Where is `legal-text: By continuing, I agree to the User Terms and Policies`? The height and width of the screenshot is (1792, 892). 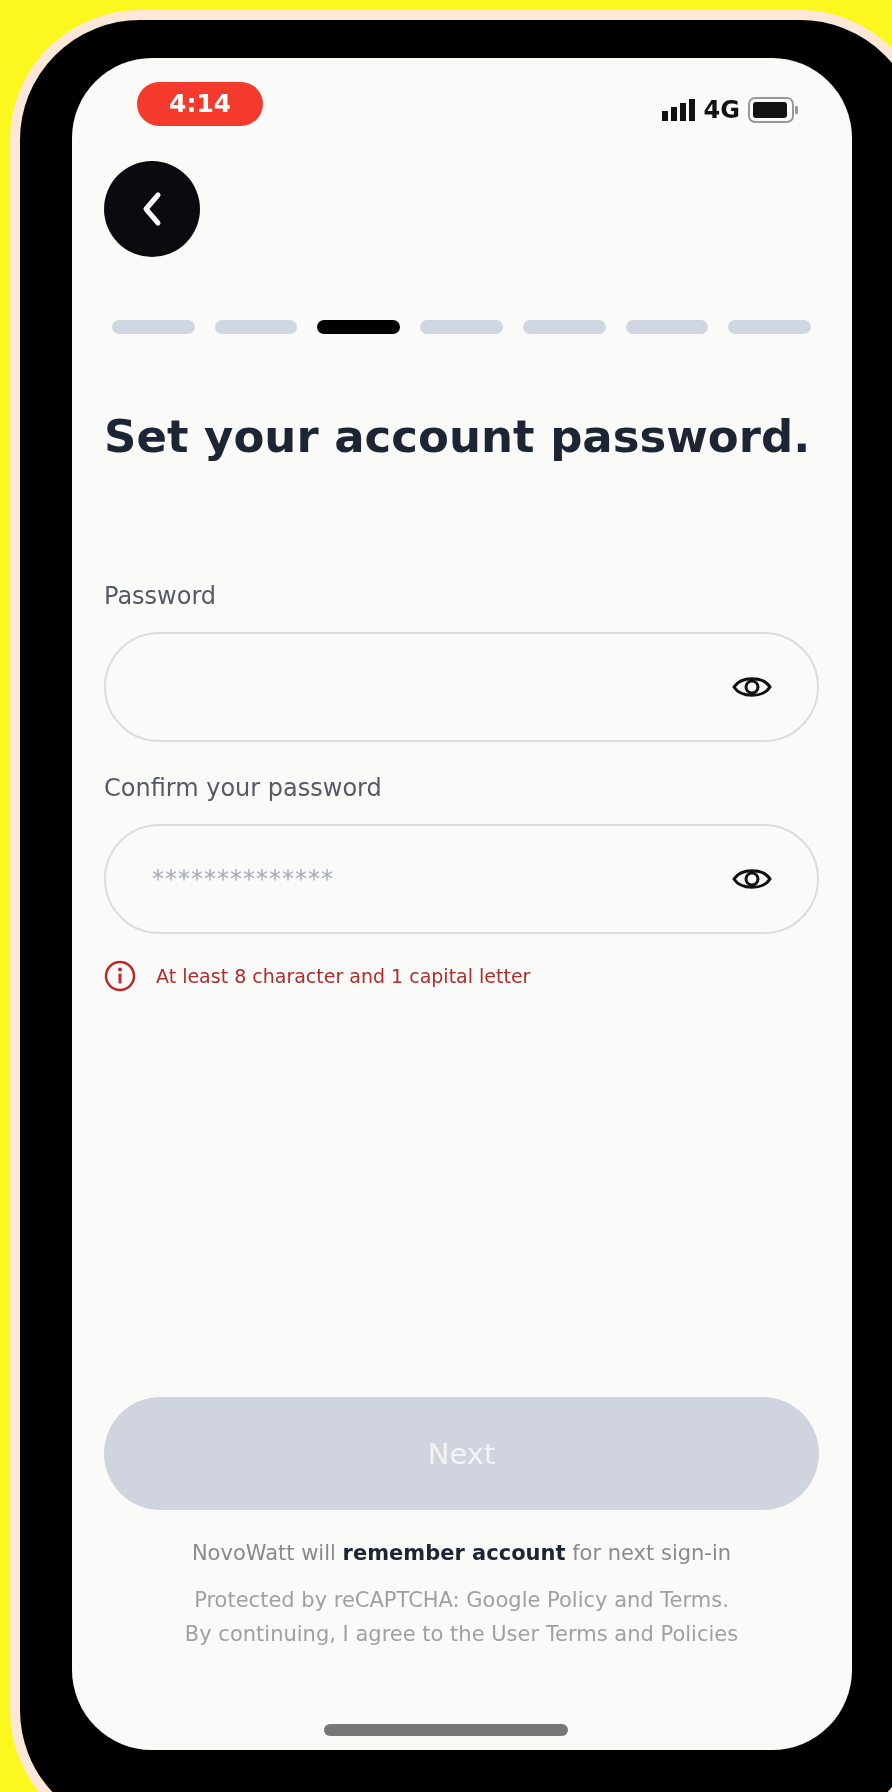 legal-text: By continuing, I agree to the User Terms and Policies is located at coordinates (461, 1634).